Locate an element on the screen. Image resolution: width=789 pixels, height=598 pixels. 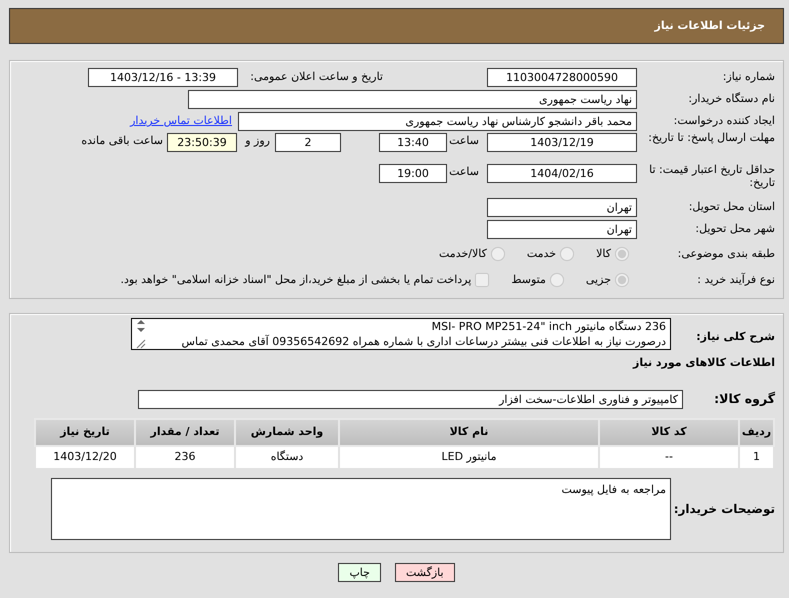
page-title: جزئیات اطلاعات نیاز is located at coordinates (709, 26).